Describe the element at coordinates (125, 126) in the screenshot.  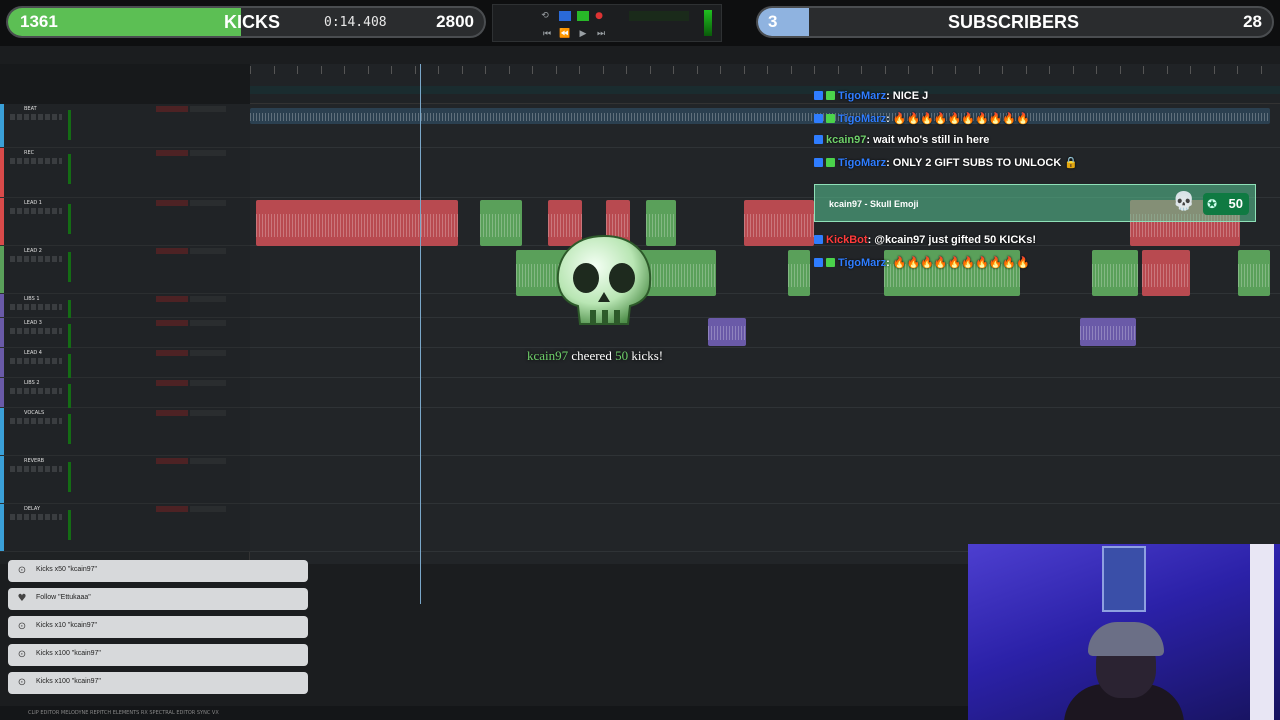
I see `track-header: BEAT` at that location.